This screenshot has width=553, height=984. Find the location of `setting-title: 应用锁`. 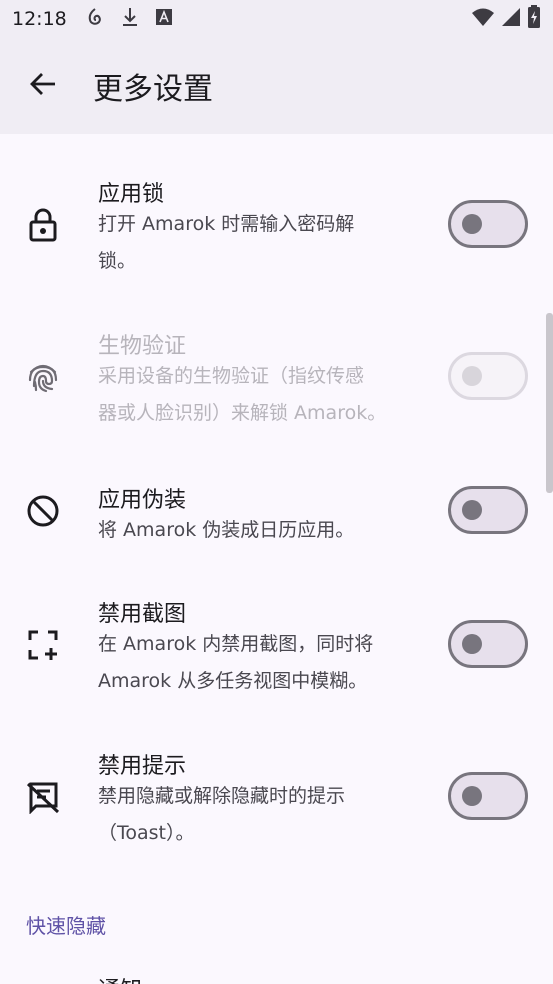

setting-title: 应用锁 is located at coordinates (131, 194).